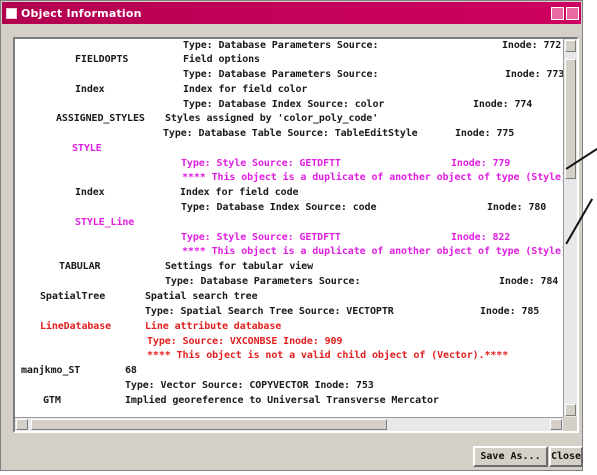  Describe the element at coordinates (284, 104) in the screenshot. I see `row-type: Type: Database Index Source: color` at that location.